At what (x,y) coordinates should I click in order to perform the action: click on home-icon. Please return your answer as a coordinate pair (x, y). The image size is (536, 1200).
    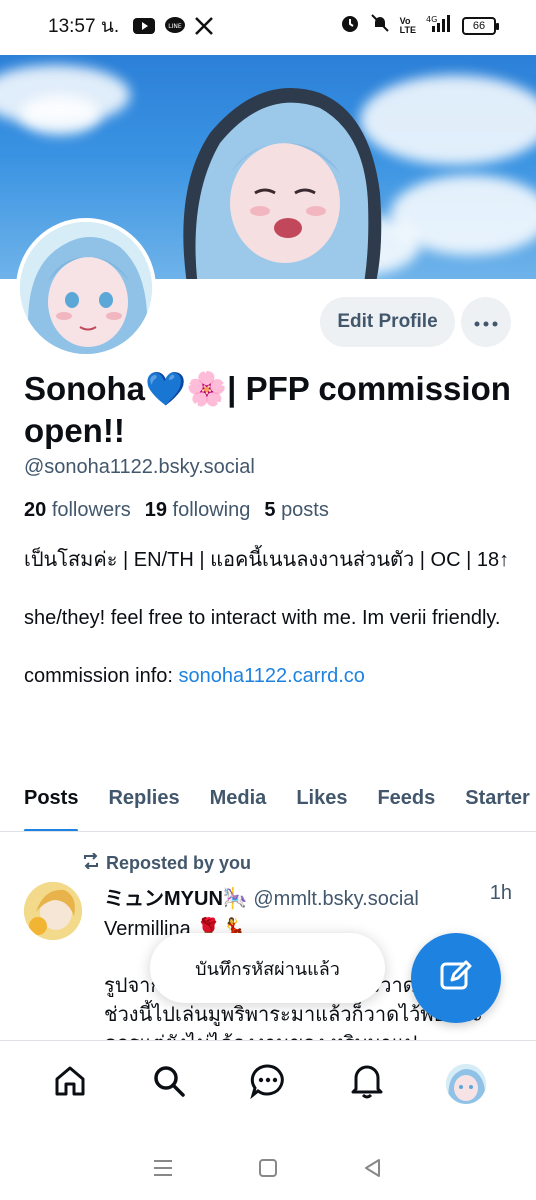
    Looking at the image, I should click on (70, 1083).